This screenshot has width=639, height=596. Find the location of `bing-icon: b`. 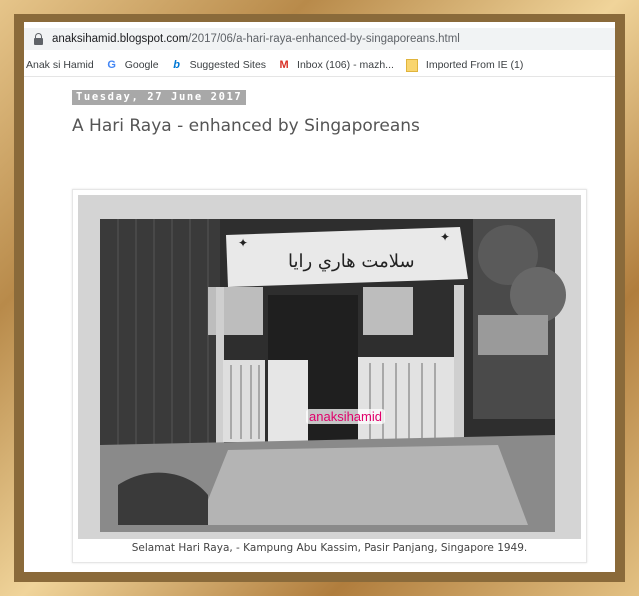

bing-icon: b is located at coordinates (176, 65).